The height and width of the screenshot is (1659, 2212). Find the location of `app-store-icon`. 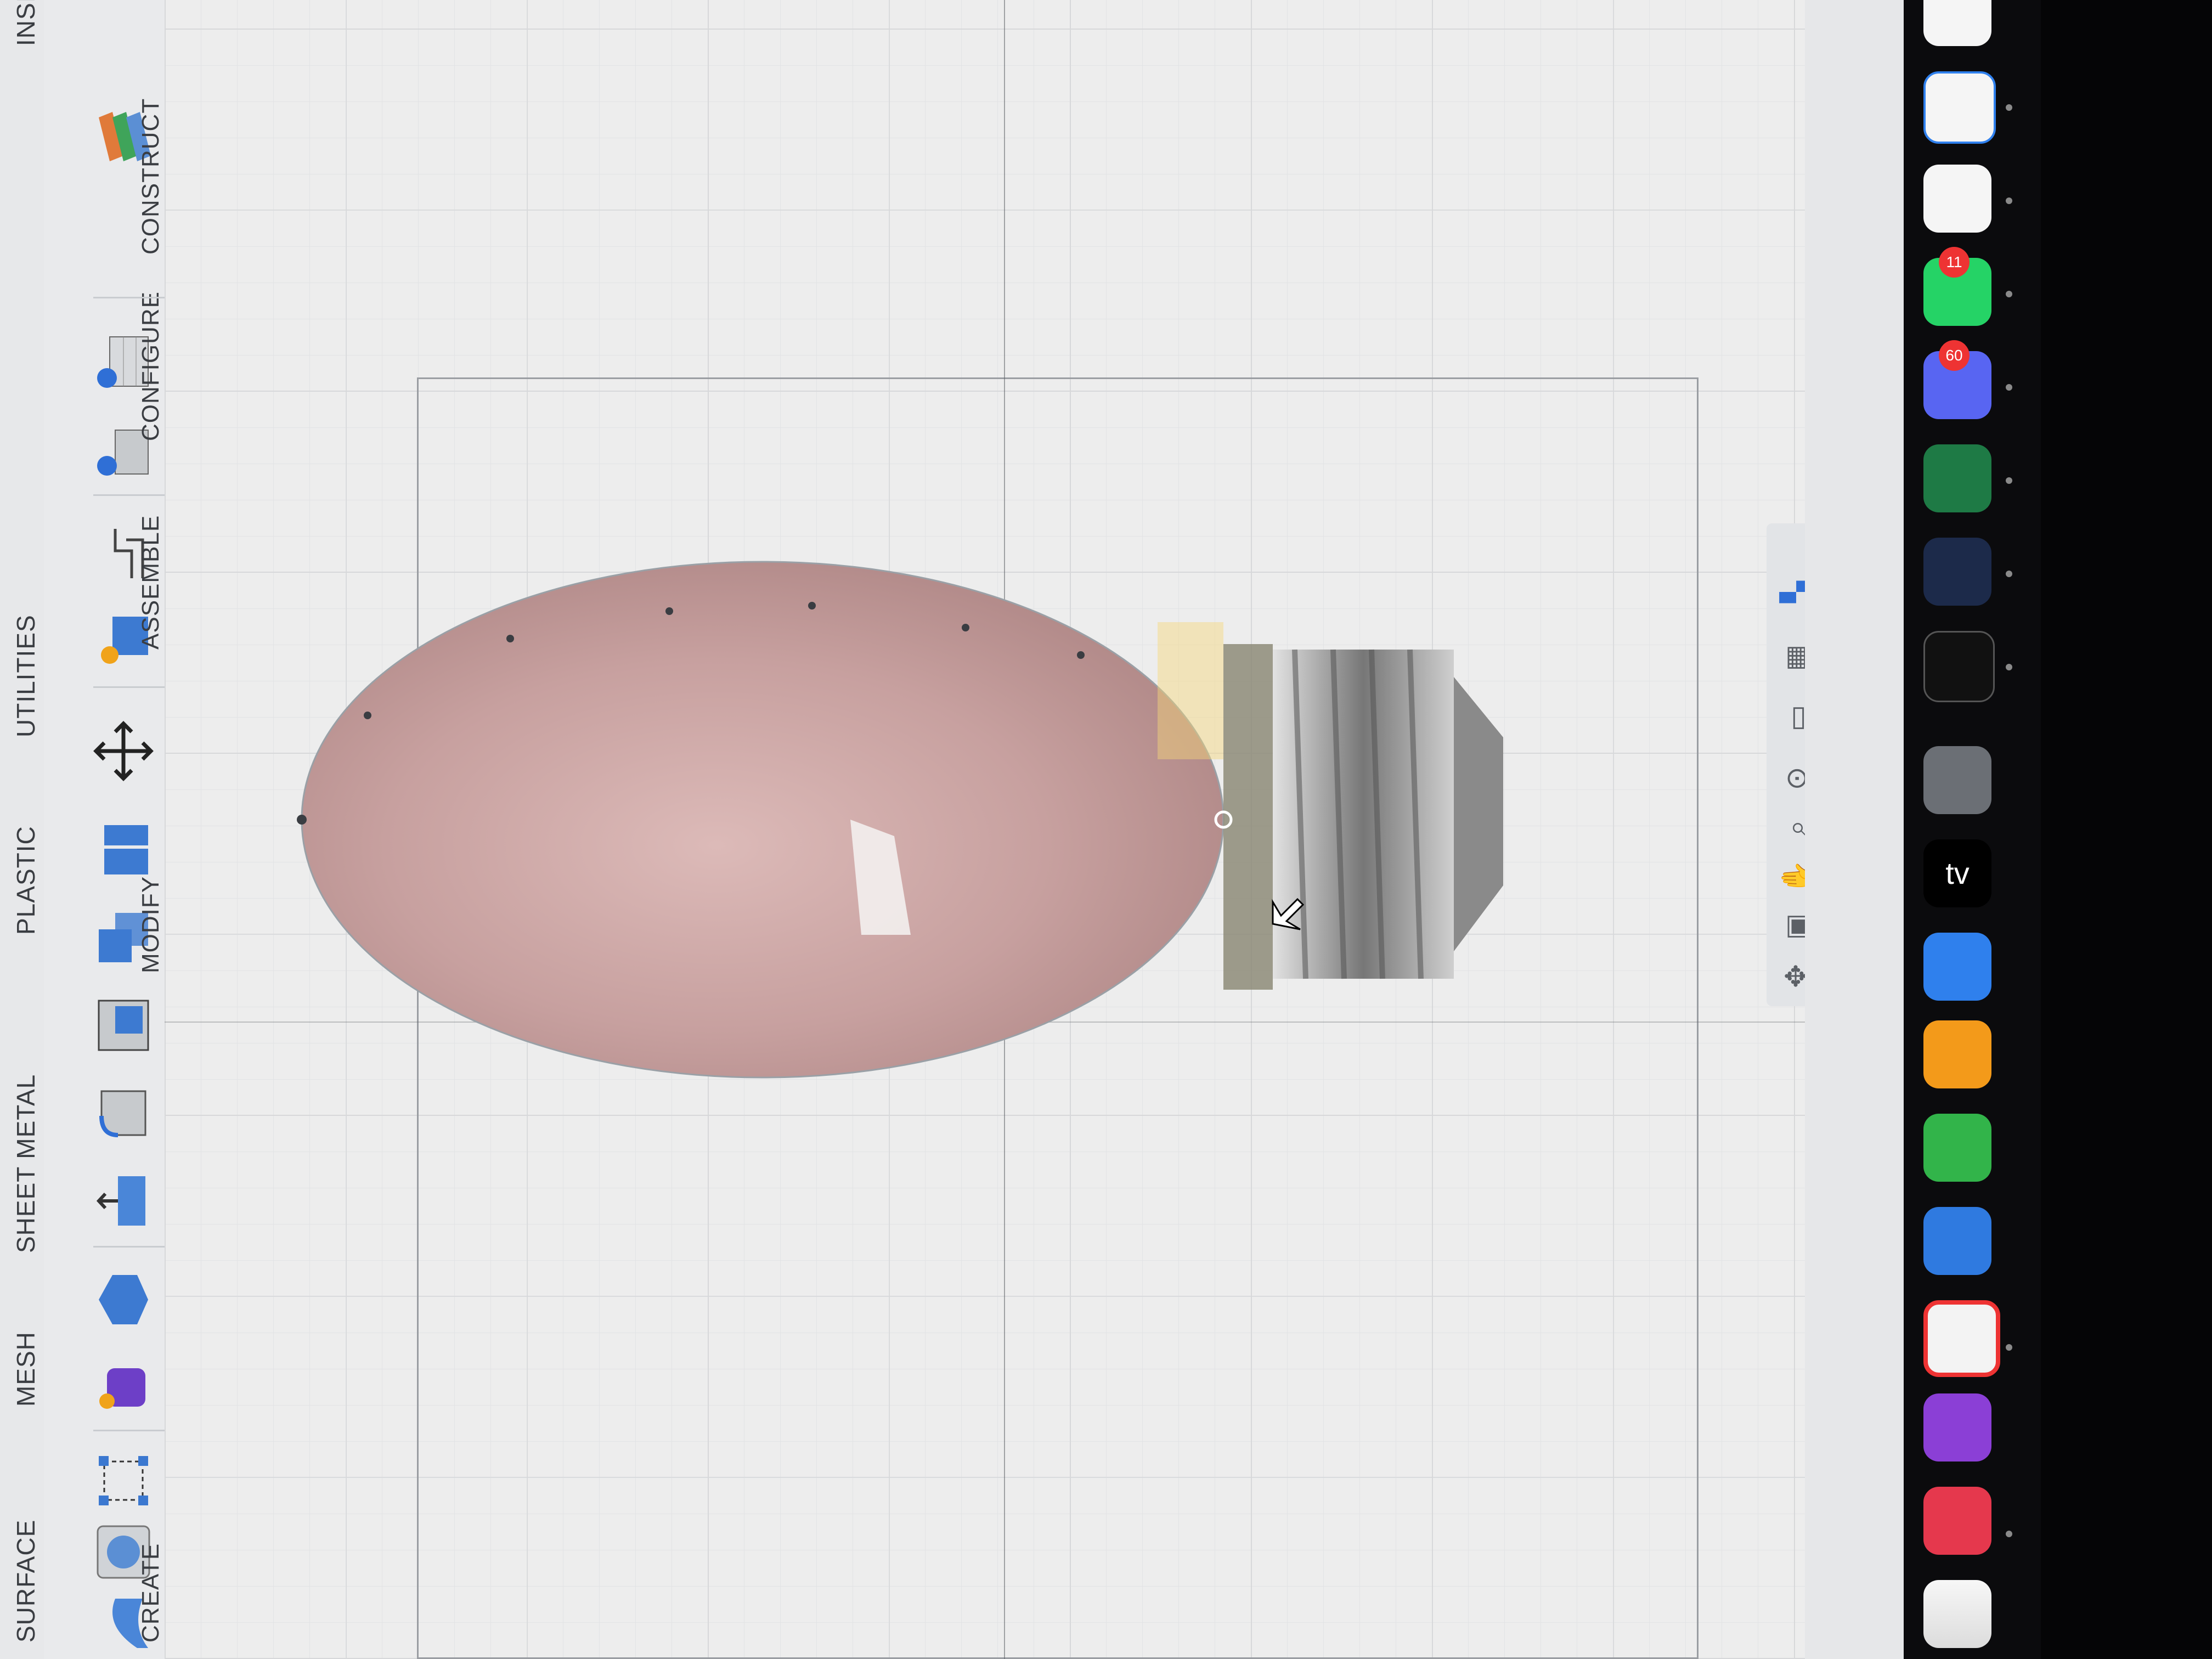

app-store-icon is located at coordinates (1957, 967).